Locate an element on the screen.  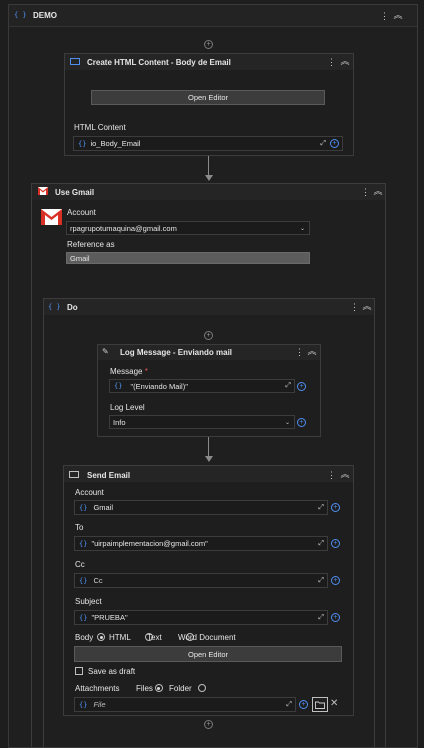
log-level-value: Info is located at coordinates (119, 422).